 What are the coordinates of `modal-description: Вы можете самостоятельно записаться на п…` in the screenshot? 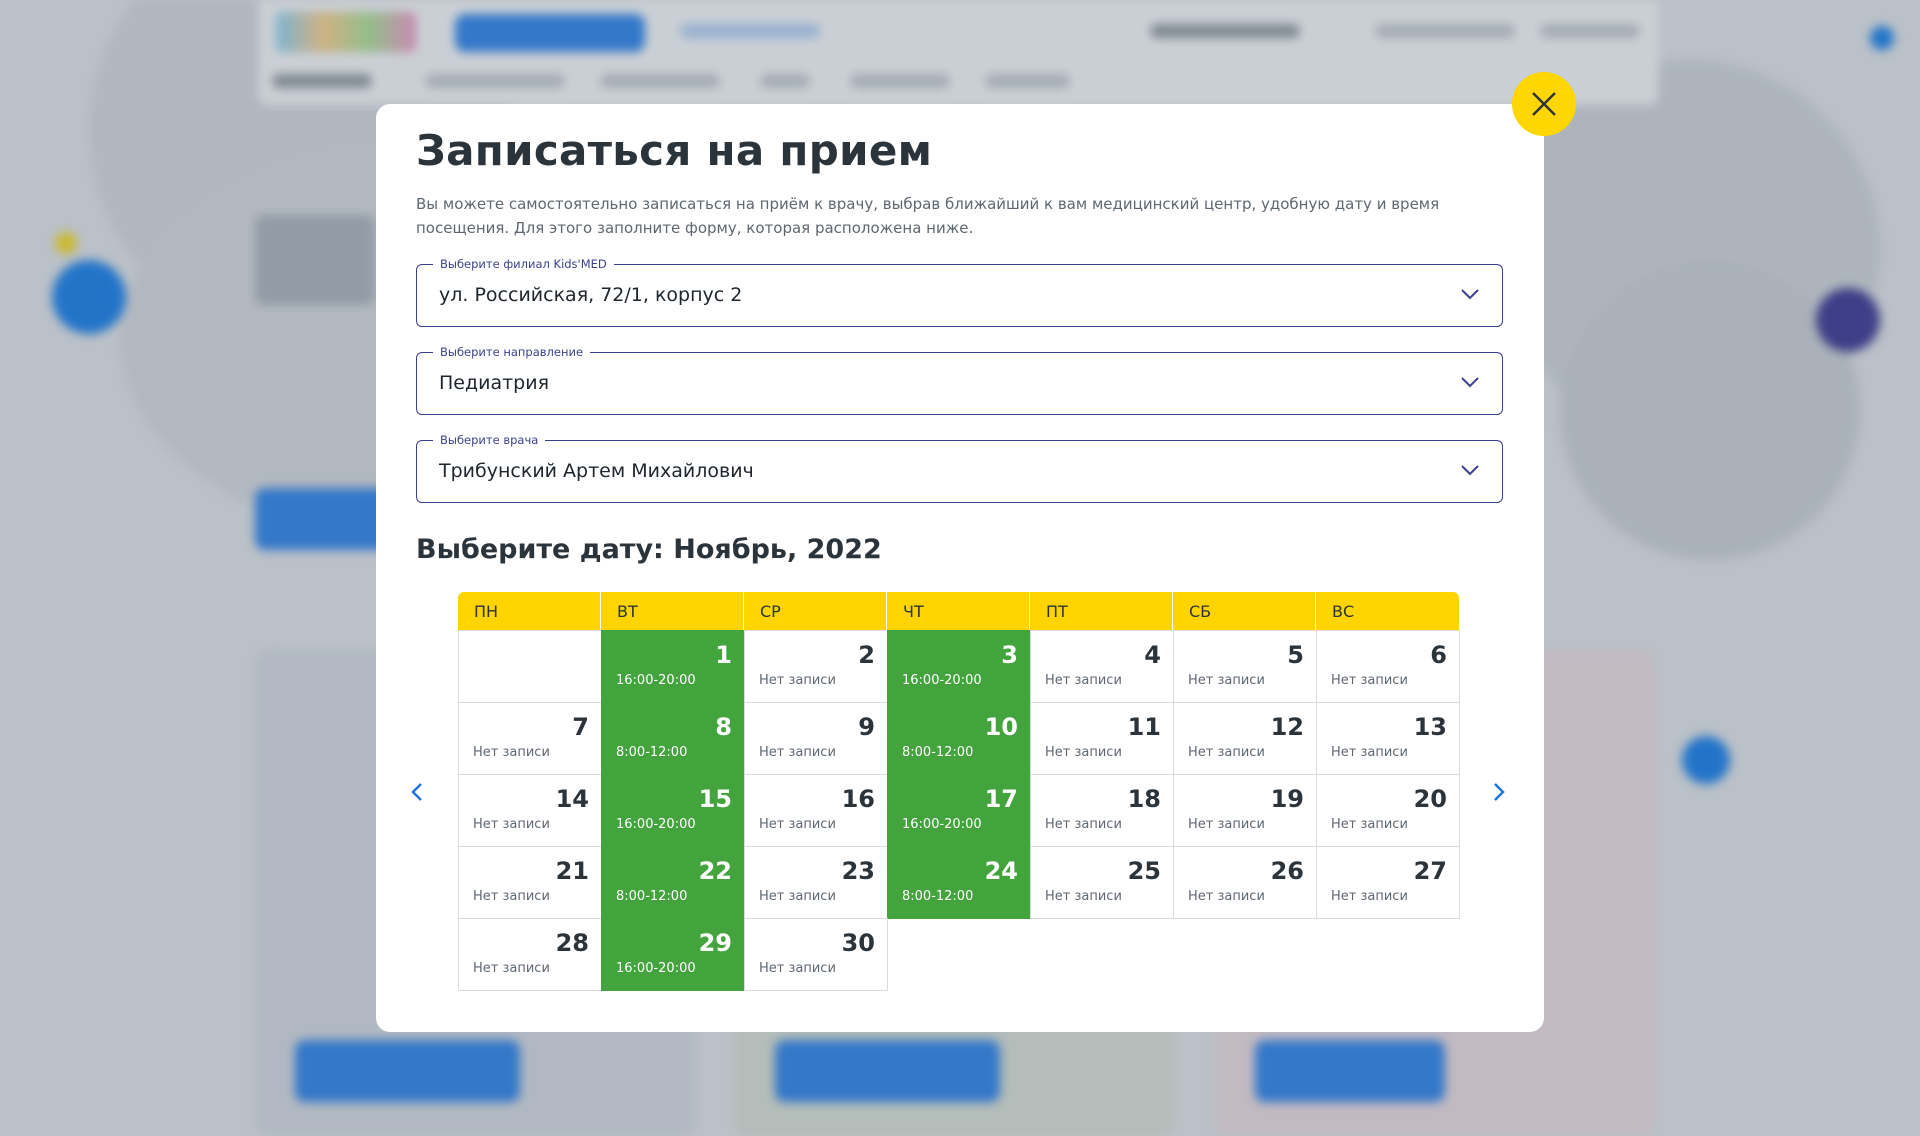 It's located at (928, 216).